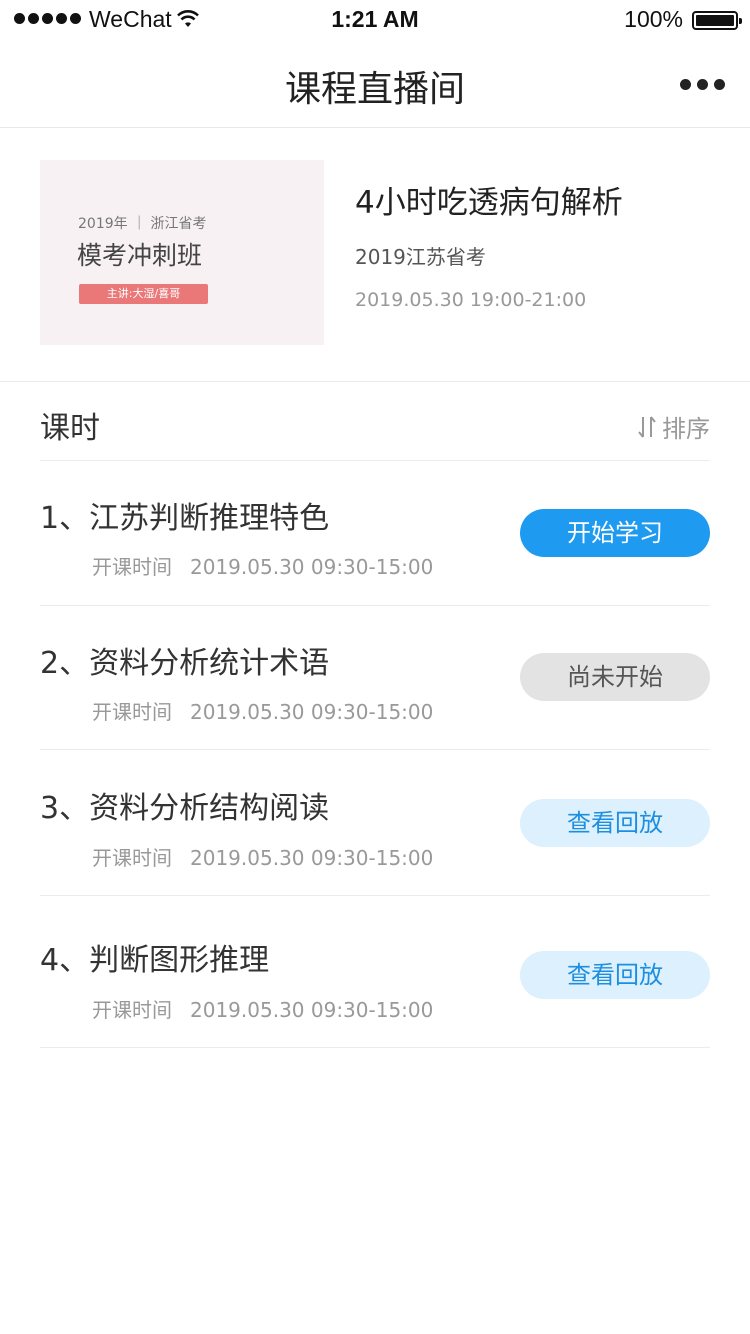 This screenshot has width=750, height=1334. I want to click on cover-teacher-badge: 主讲:大湿/喜哥, so click(143, 294).